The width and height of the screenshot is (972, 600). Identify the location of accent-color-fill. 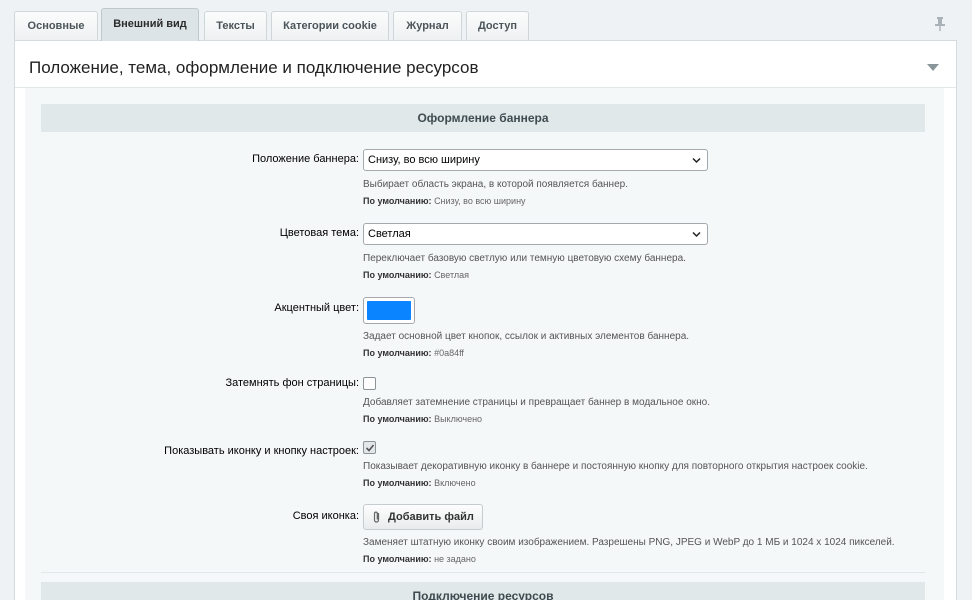
(389, 310).